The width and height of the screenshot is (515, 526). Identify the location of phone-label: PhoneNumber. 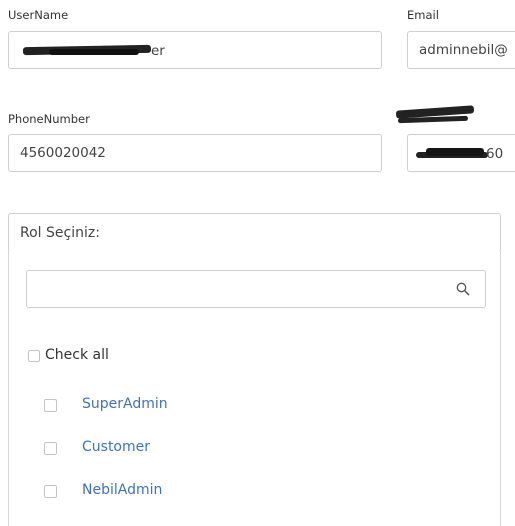
(49, 119).